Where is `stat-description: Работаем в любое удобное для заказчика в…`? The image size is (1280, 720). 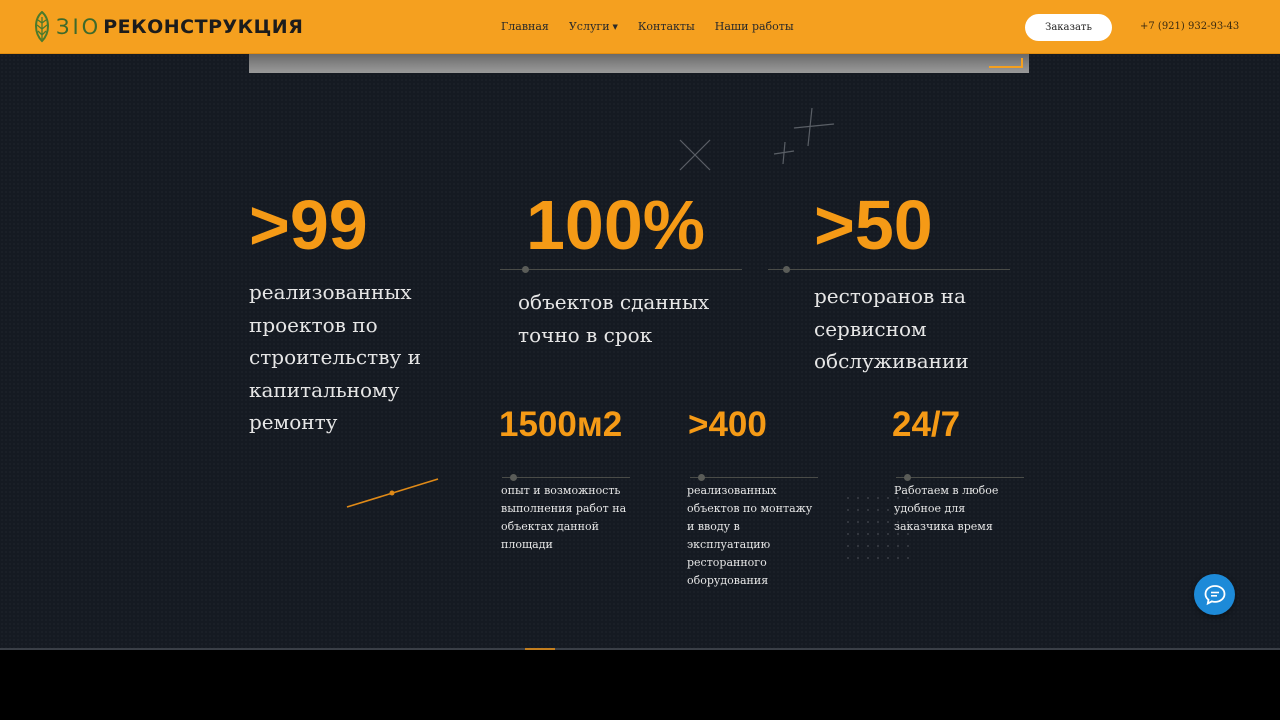
stat-description: Работаем в любое удобное для заказчика в… is located at coordinates (946, 508).